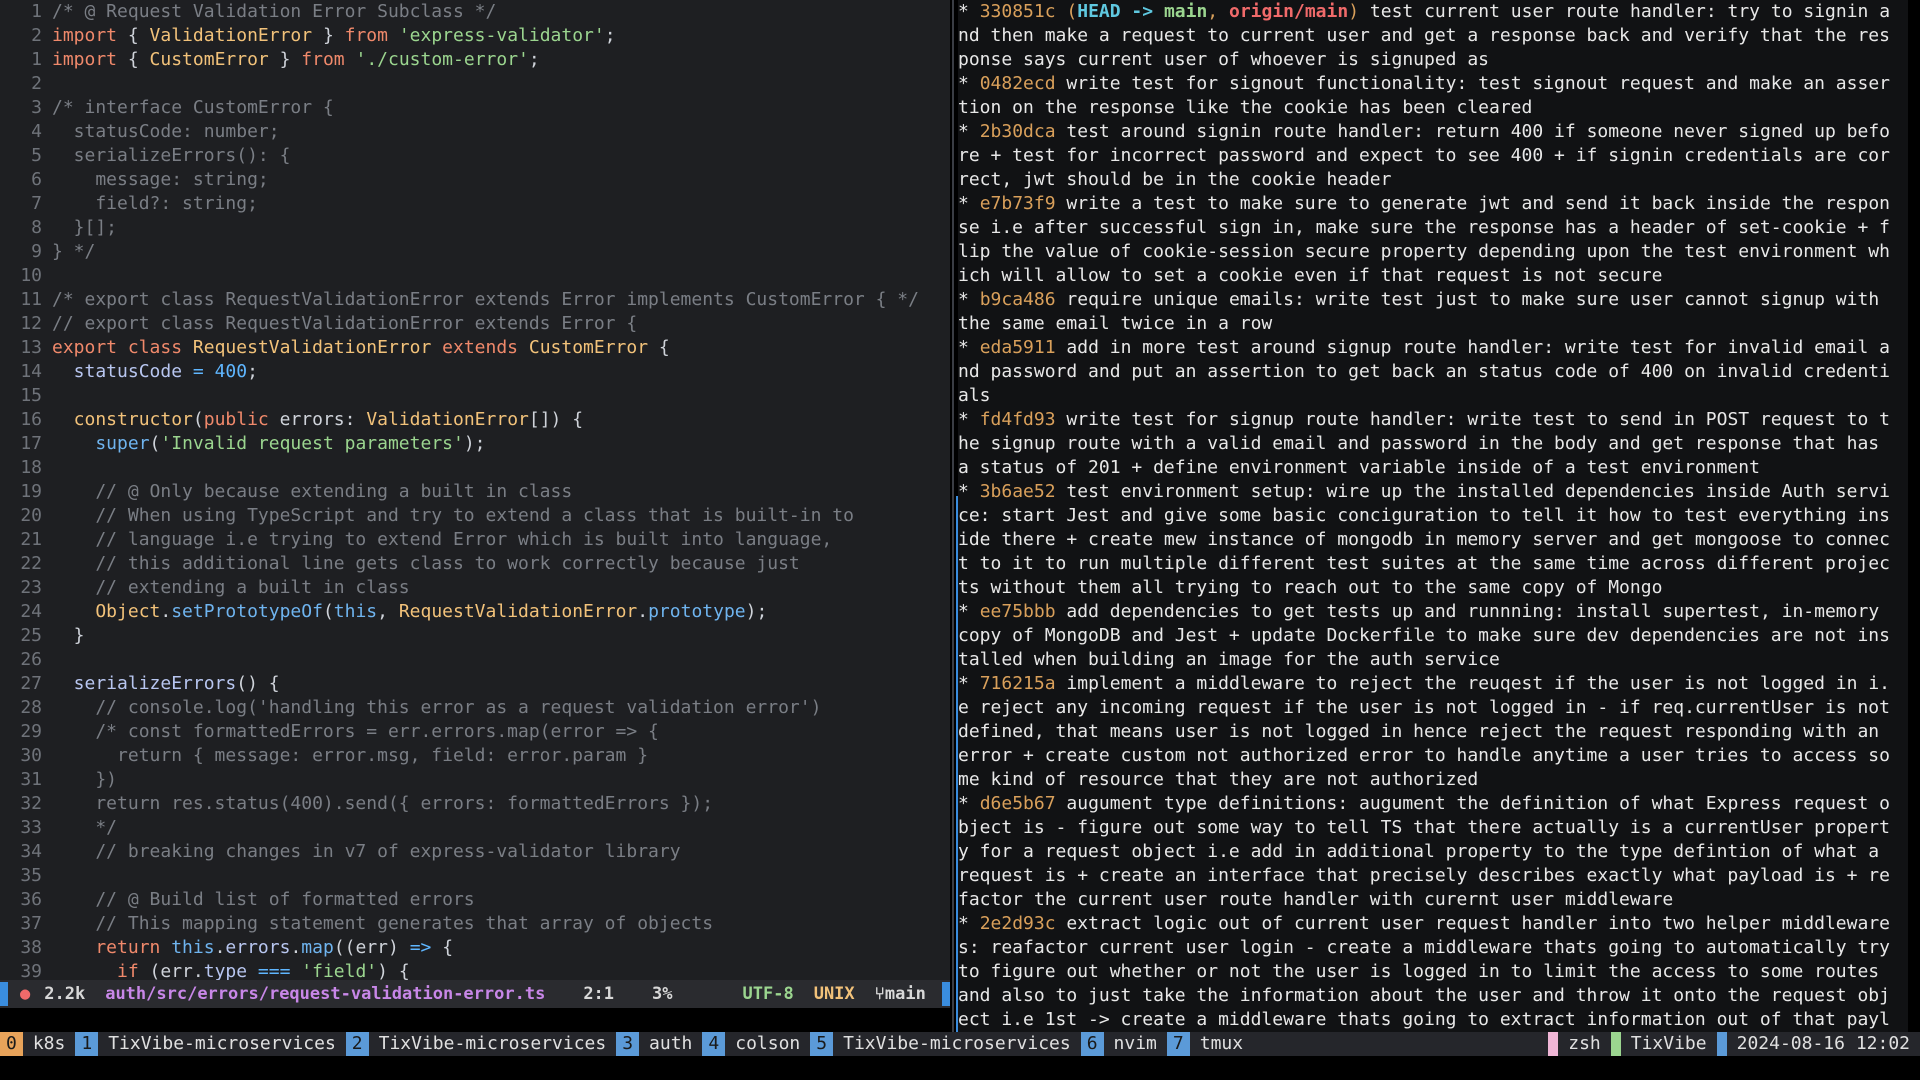 This screenshot has height=1080, width=1920. What do you see at coordinates (628, 1044) in the screenshot?
I see `tmux-window-index: 3` at bounding box center [628, 1044].